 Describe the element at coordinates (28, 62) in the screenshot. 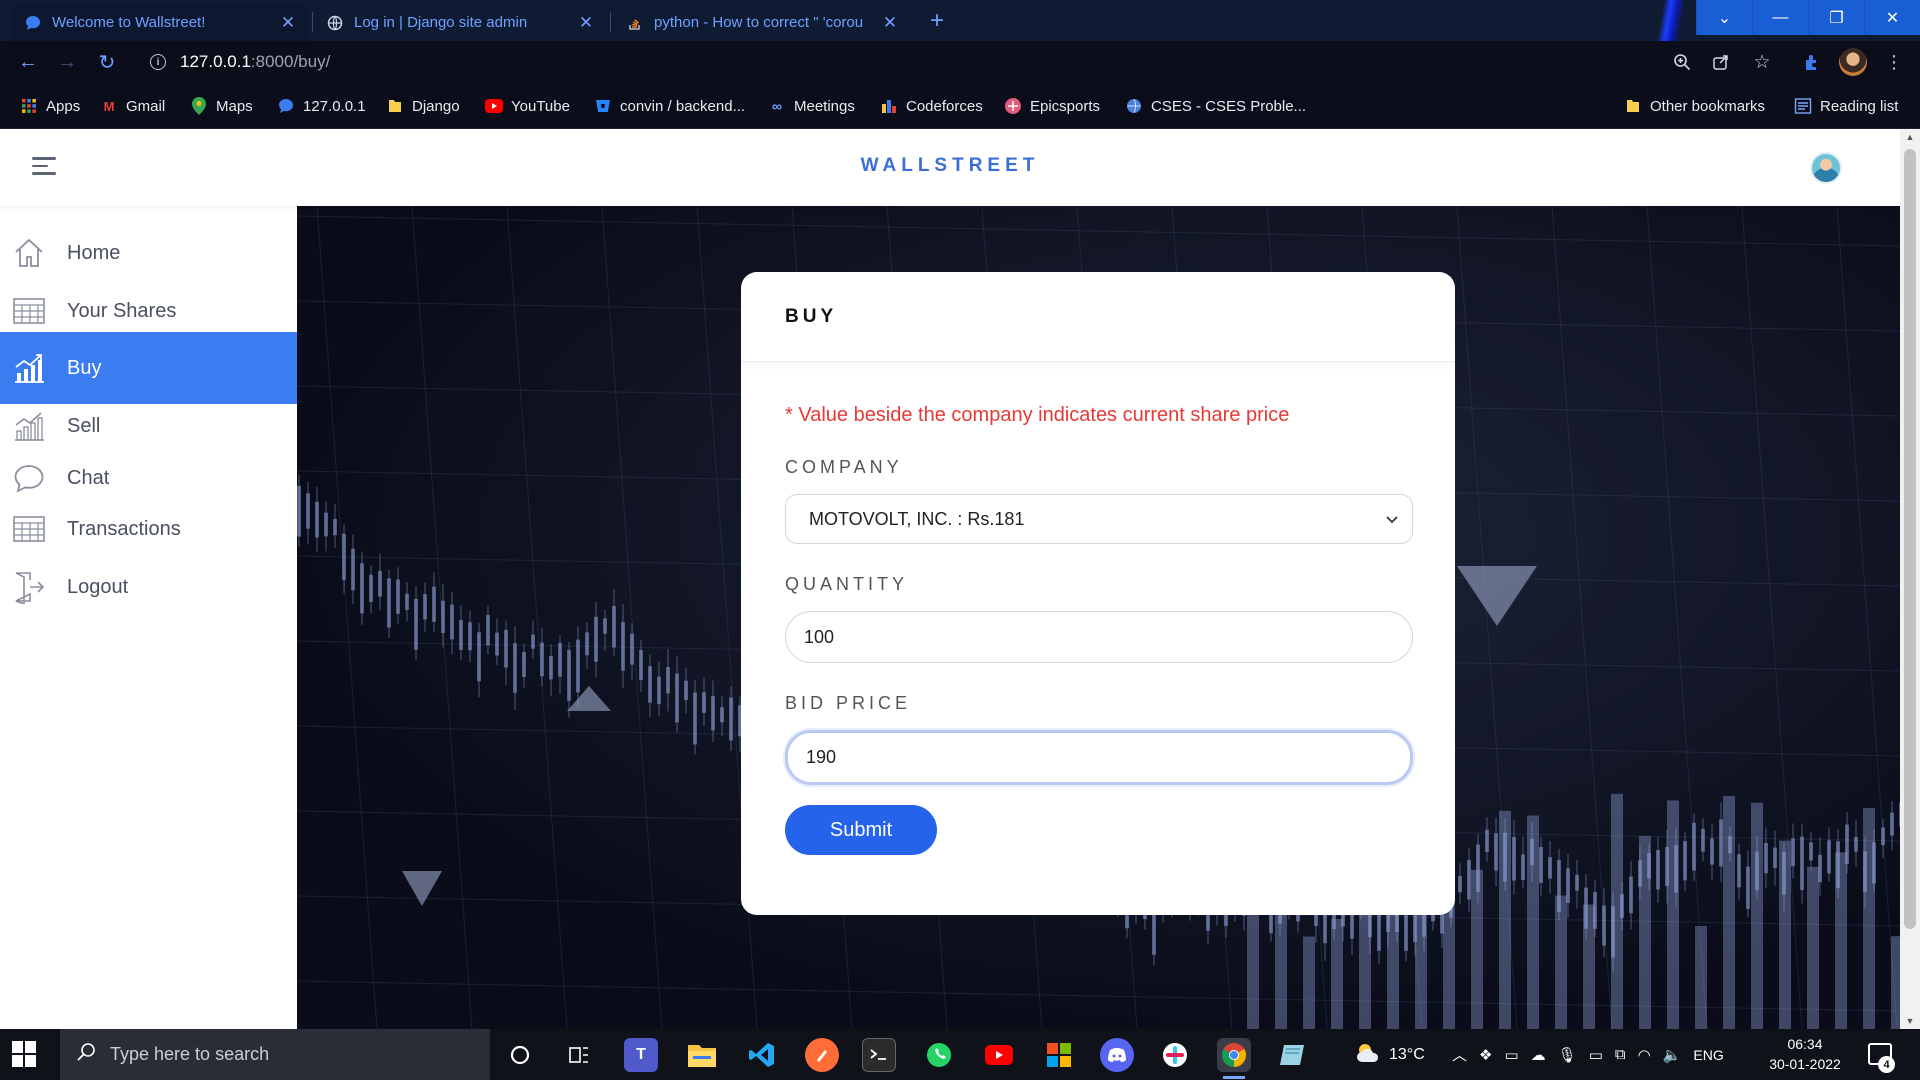

I see `back-button: ←` at that location.